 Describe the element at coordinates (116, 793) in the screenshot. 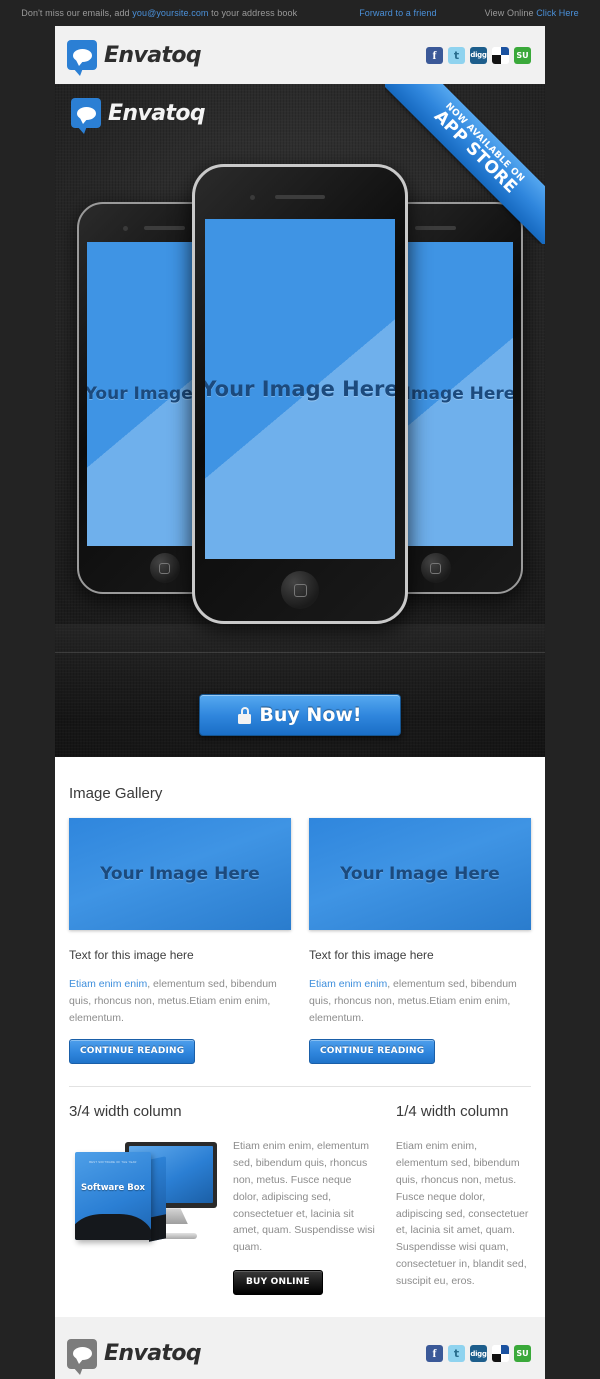

I see `gallery-title: Image Gallery` at that location.